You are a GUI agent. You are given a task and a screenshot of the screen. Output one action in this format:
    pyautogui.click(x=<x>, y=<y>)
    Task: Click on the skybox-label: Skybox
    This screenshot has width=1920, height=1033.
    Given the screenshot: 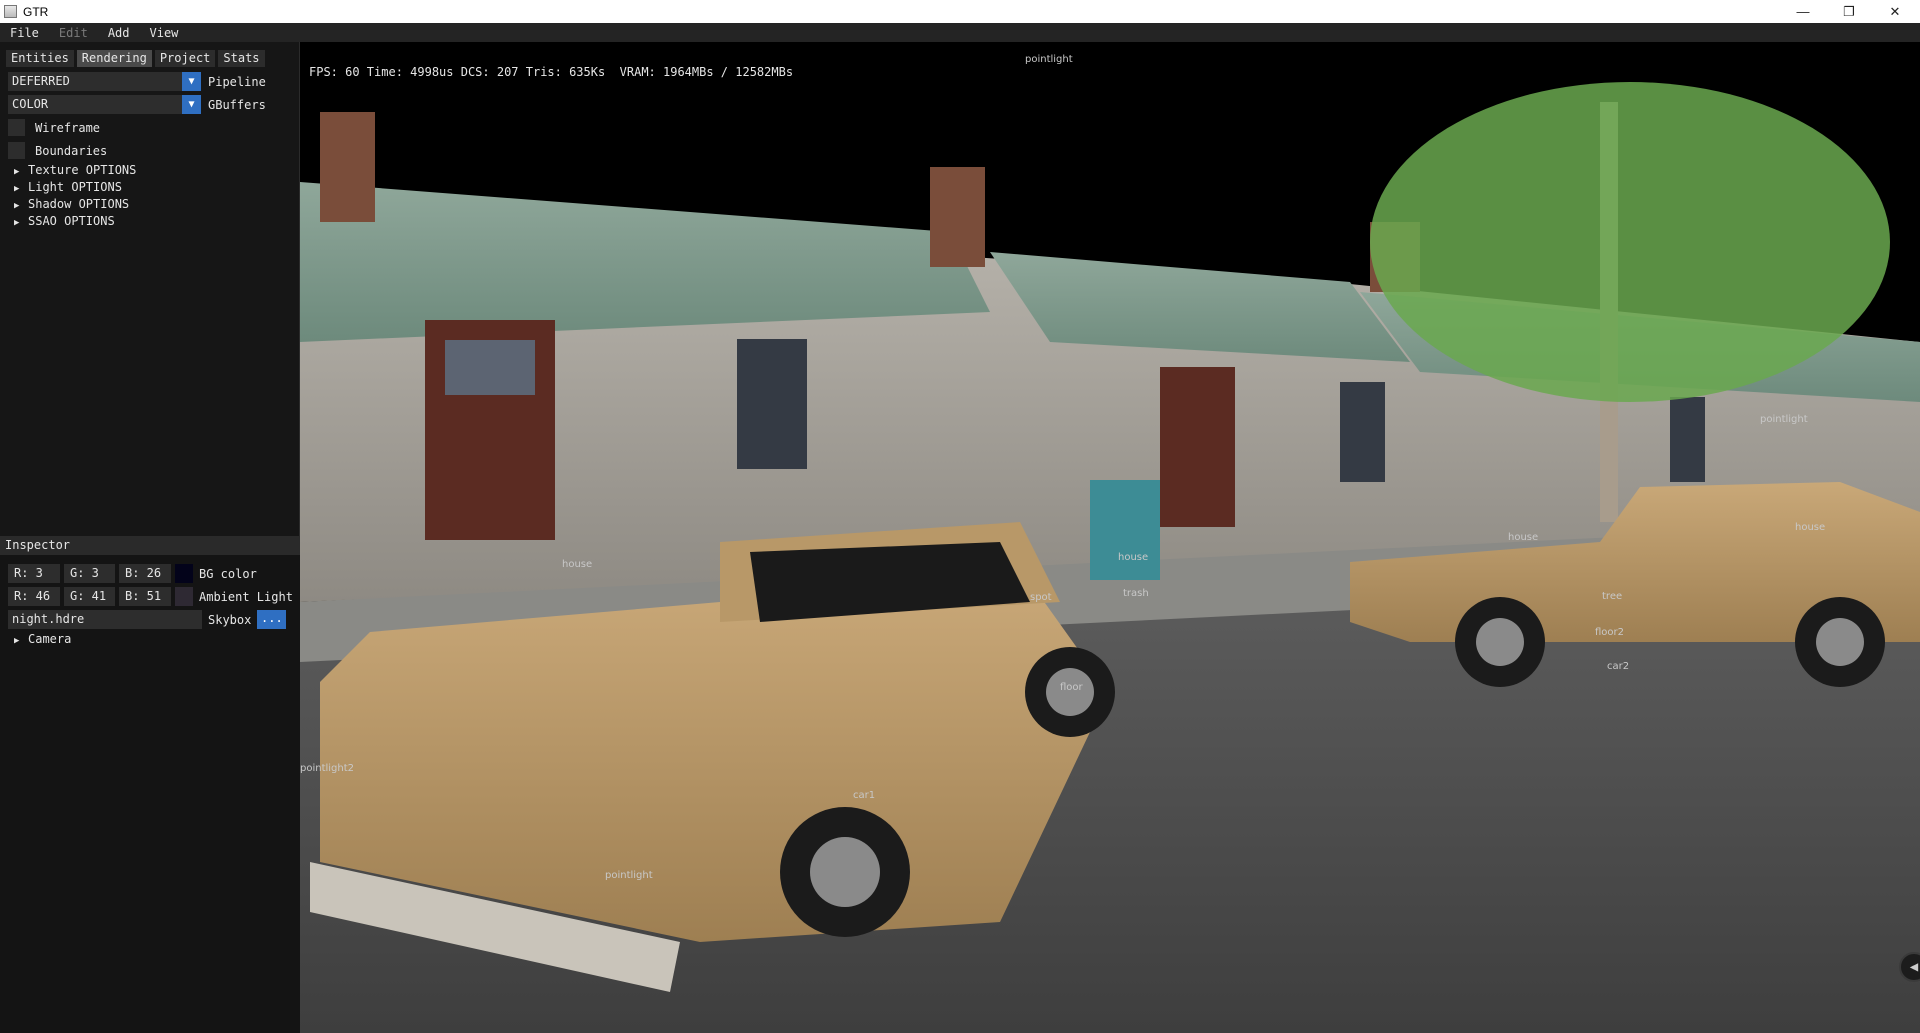 What is the action you would take?
    pyautogui.click(x=230, y=619)
    